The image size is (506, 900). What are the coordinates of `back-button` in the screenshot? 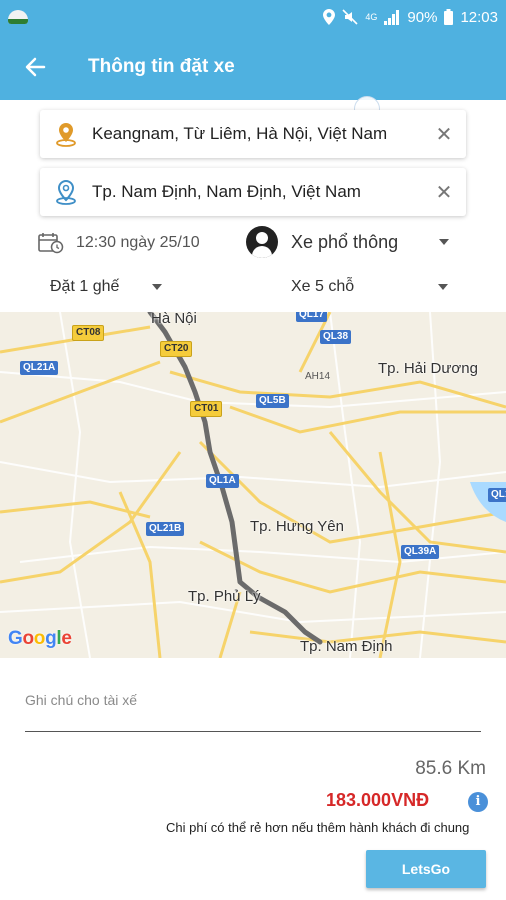 It's located at (35, 67).